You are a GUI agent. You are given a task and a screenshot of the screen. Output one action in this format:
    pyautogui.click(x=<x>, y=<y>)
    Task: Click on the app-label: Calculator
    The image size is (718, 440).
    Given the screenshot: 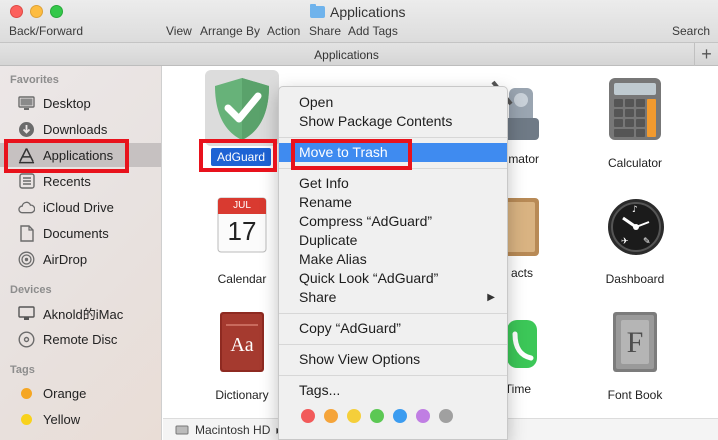 What is the action you would take?
    pyautogui.click(x=635, y=163)
    